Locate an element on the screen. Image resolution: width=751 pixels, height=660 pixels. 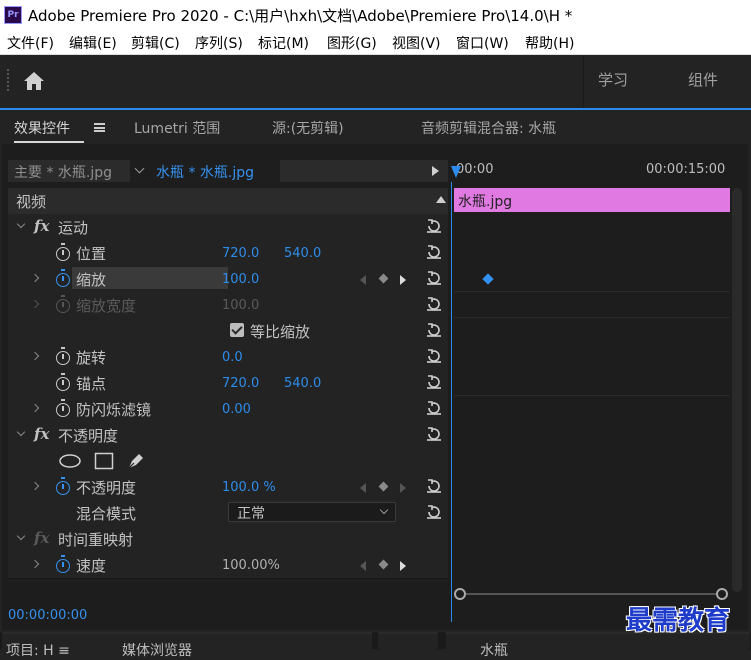
zoom-start-handle is located at coordinates (460, 594).